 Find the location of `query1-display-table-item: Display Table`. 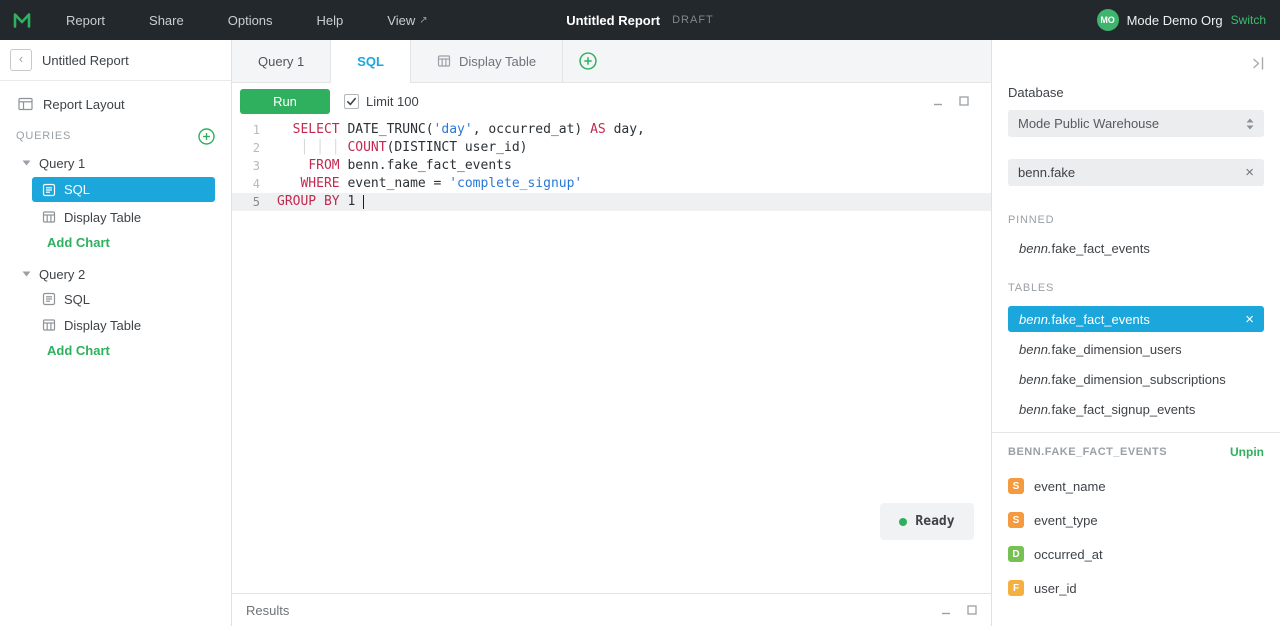

query1-display-table-item: Display Table is located at coordinates (123, 217).